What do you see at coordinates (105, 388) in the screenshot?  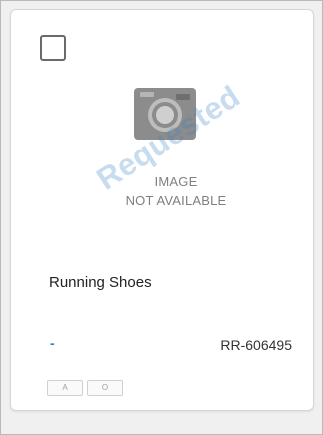 I see `badge-o: O` at bounding box center [105, 388].